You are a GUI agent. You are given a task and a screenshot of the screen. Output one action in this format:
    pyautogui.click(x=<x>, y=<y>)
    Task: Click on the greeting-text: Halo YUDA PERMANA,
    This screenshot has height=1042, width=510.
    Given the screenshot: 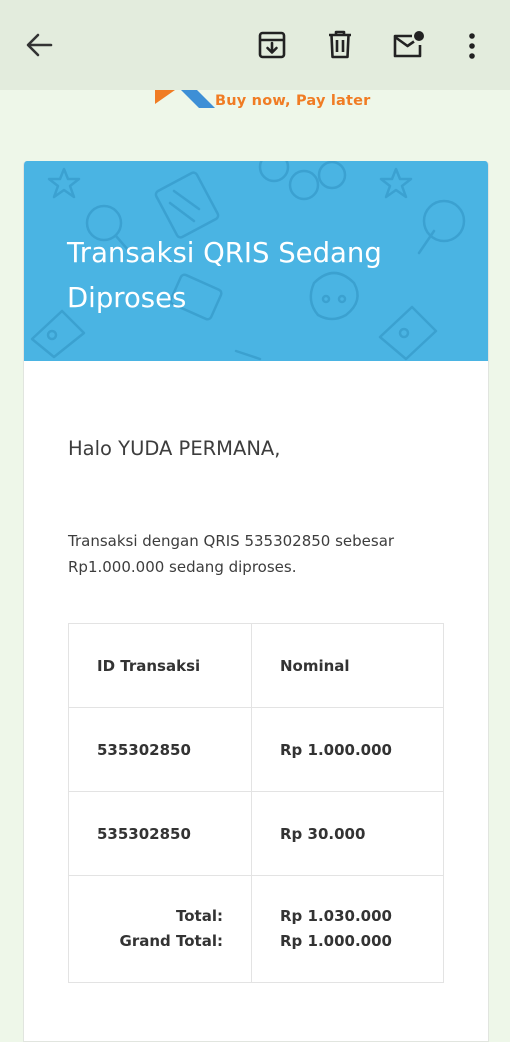 What is the action you would take?
    pyautogui.click(x=174, y=448)
    